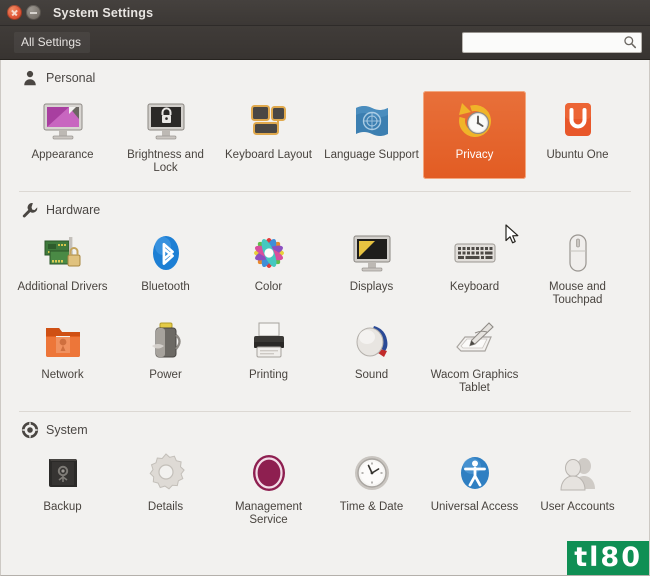 The width and height of the screenshot is (650, 576). I want to click on settings-item-label: Language Support, so click(371, 155).